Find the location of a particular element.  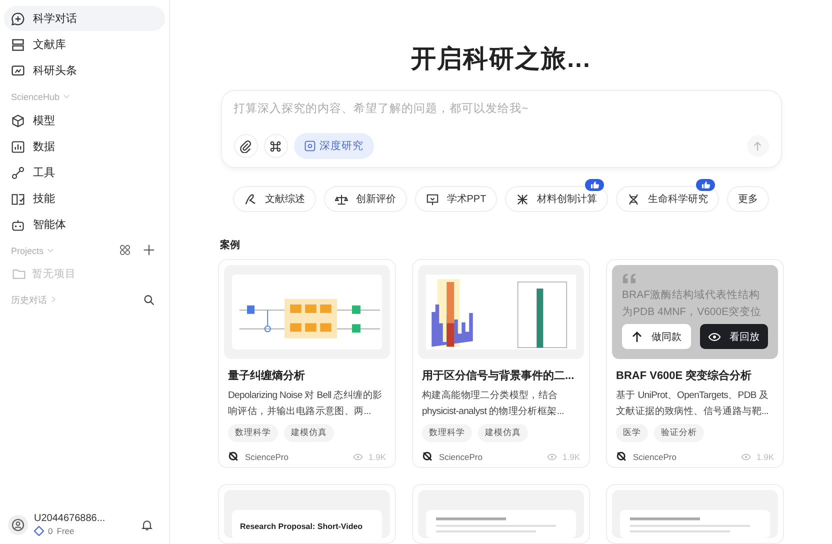

nav-item: 模型 is located at coordinates (84, 120).